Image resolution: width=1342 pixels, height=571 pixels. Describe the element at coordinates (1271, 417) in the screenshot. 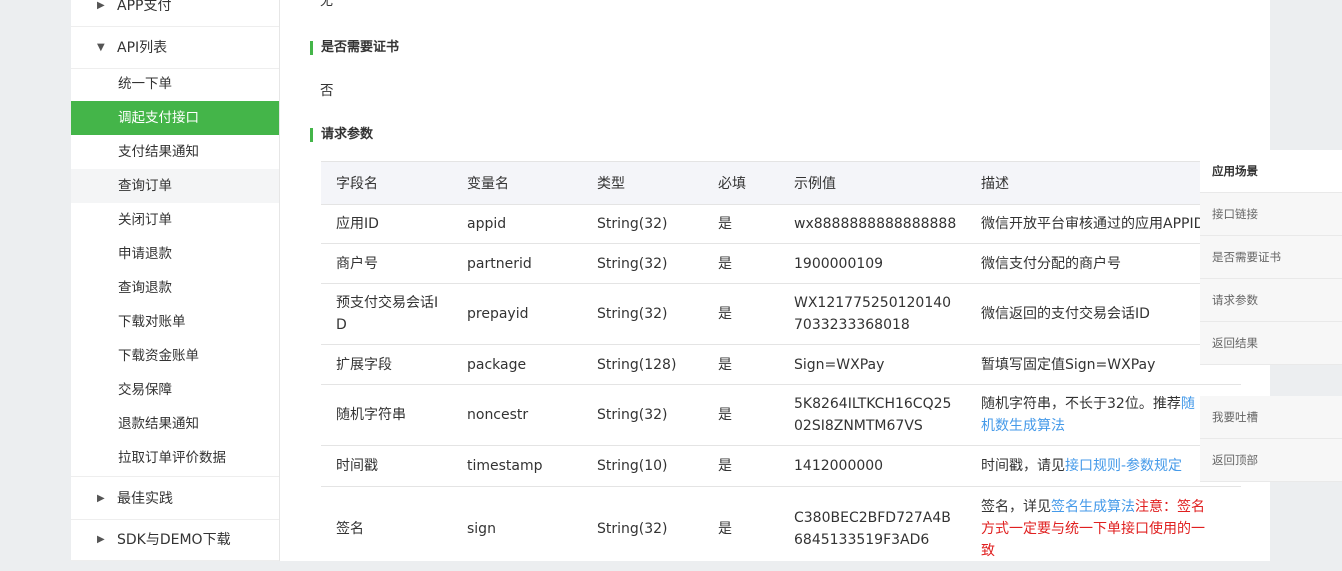

I see `feedback-button: 我要吐槽` at that location.